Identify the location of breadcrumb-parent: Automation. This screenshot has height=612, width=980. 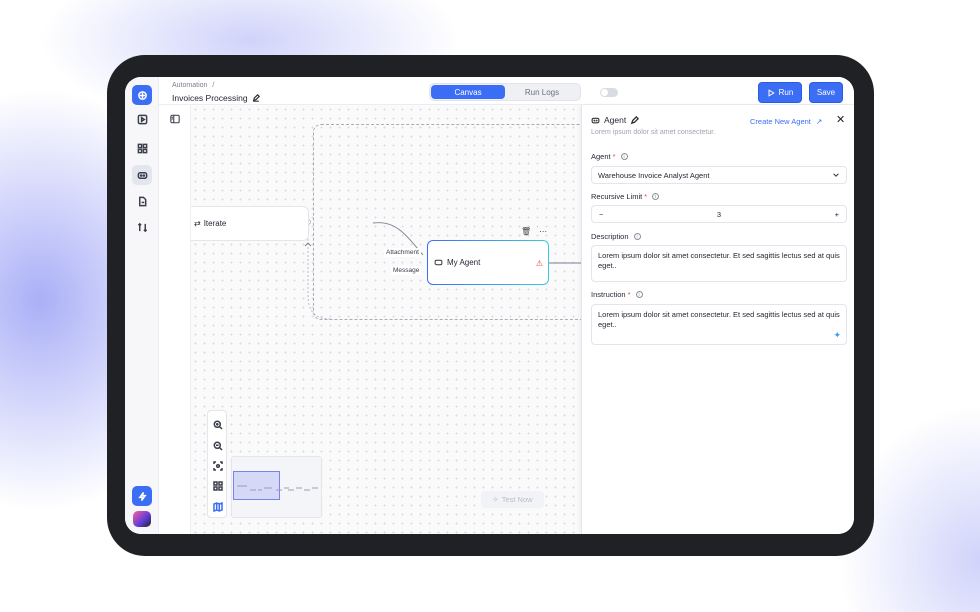
(189, 85).